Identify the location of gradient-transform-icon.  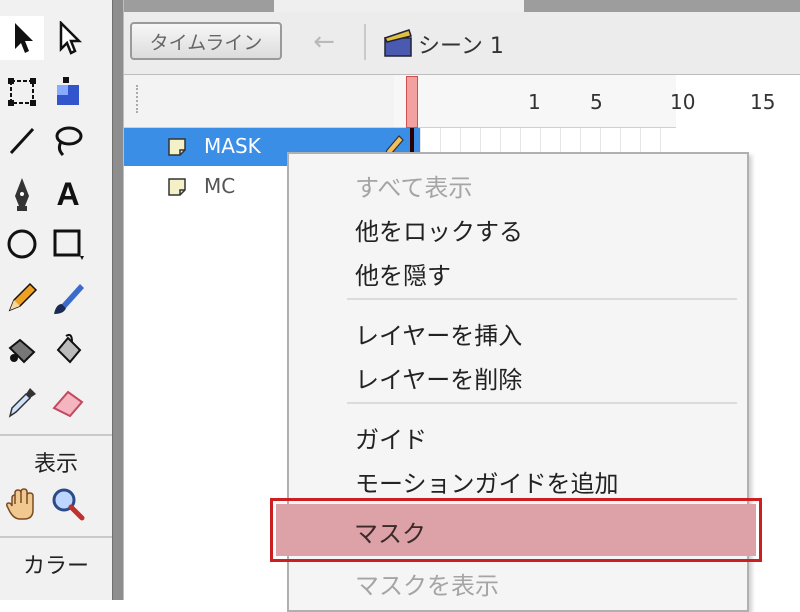
(68, 91).